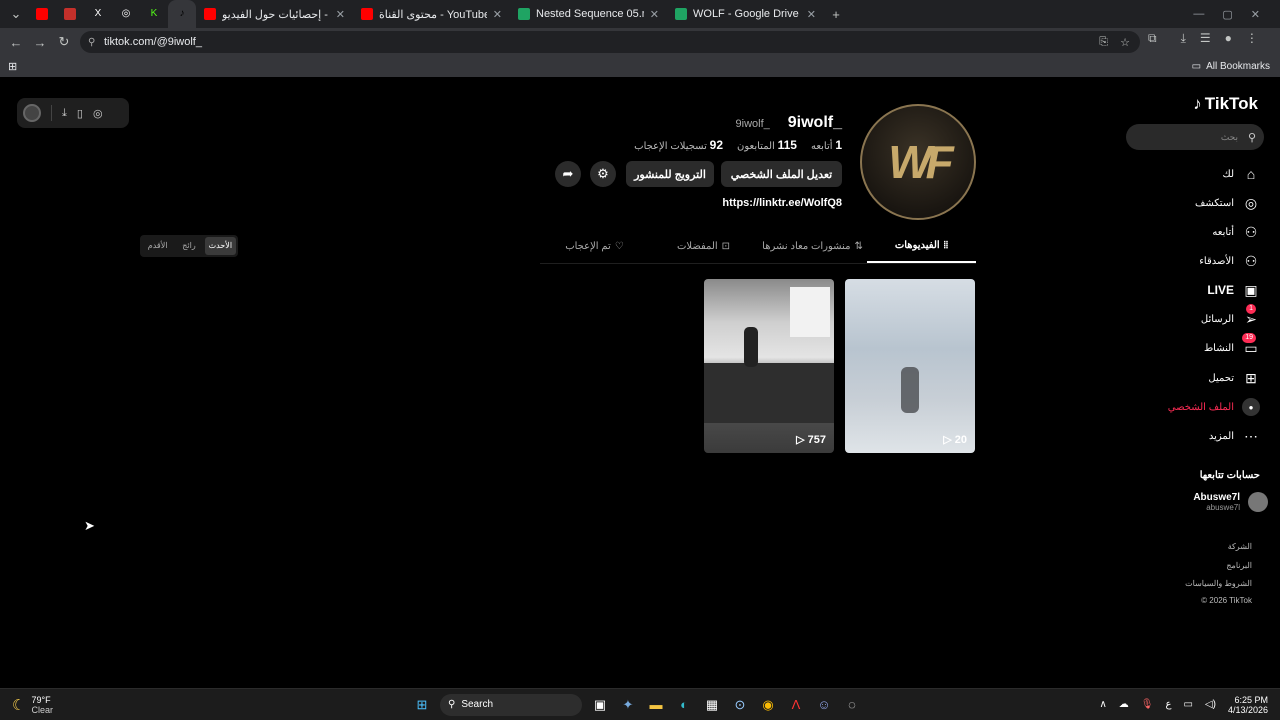 This screenshot has width=1280, height=720. I want to click on profile-link: https://linktr.ee/WolfQ8, so click(782, 203).